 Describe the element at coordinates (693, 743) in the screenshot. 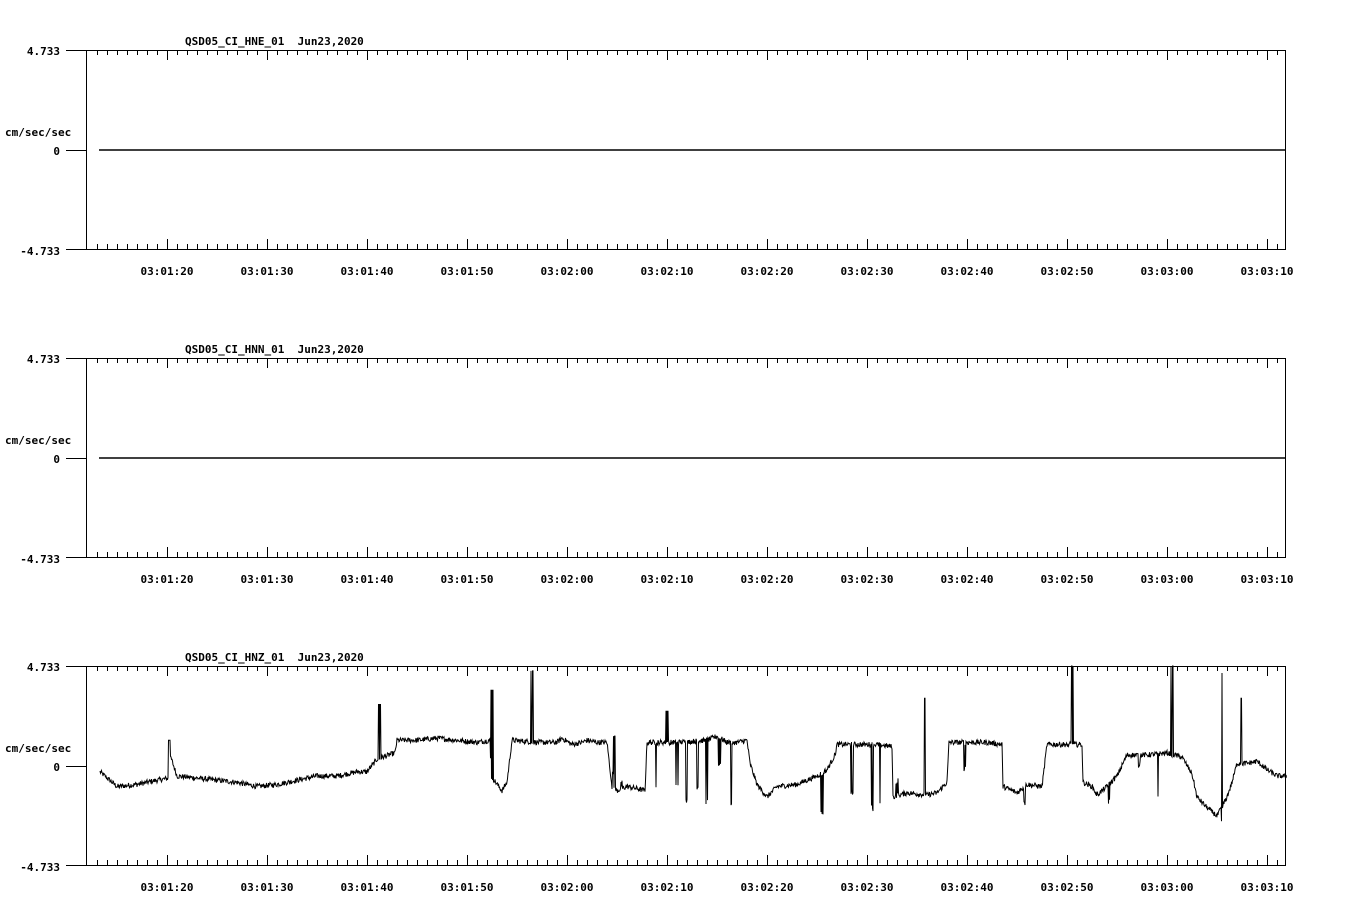

I see `trace-line` at that location.